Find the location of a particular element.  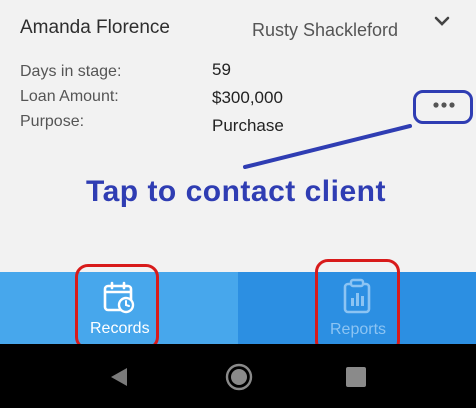

more-options-icon is located at coordinates (444, 105).